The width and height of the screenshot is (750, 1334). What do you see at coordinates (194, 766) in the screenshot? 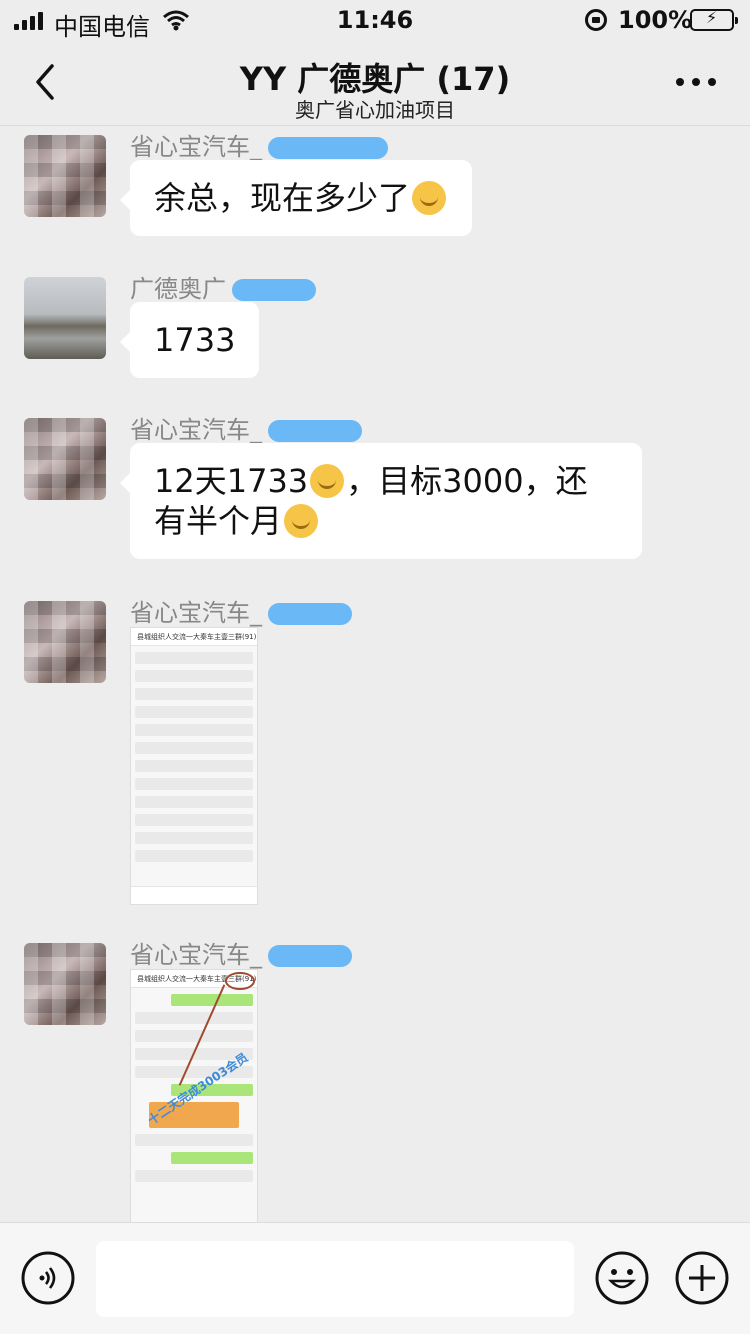
I see `image-message: 县城组织人交流一大秦车主壹三群(91)` at bounding box center [194, 766].